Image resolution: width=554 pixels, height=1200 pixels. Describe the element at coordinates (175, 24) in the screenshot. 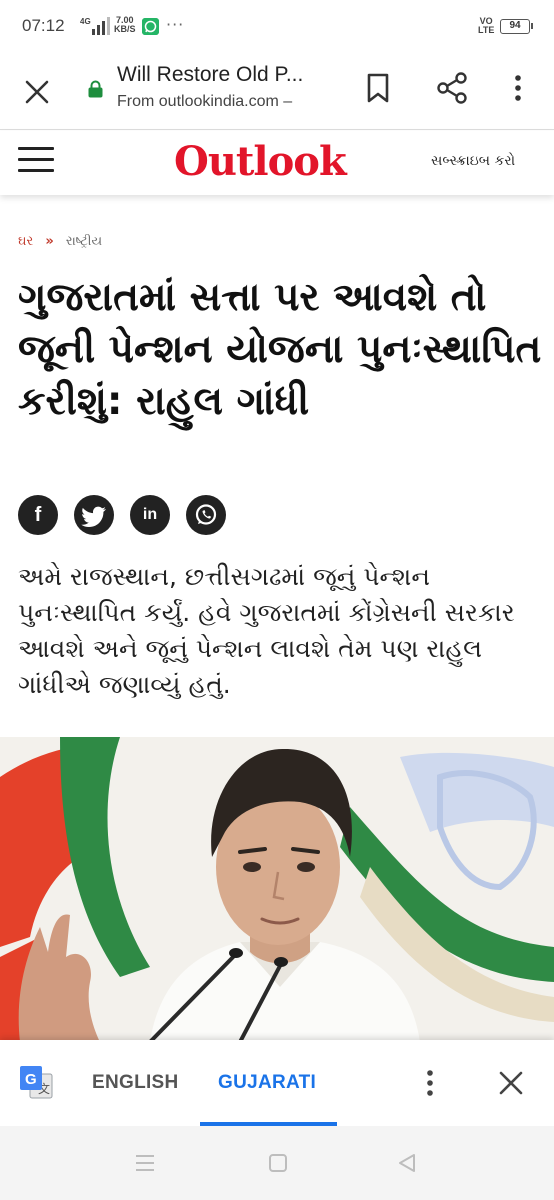

I see `more-notifications-icon: ···` at that location.